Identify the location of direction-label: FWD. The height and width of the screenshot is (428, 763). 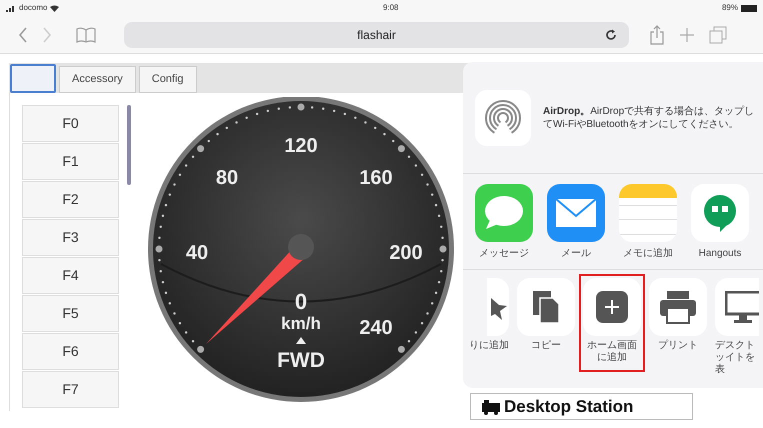
(301, 360).